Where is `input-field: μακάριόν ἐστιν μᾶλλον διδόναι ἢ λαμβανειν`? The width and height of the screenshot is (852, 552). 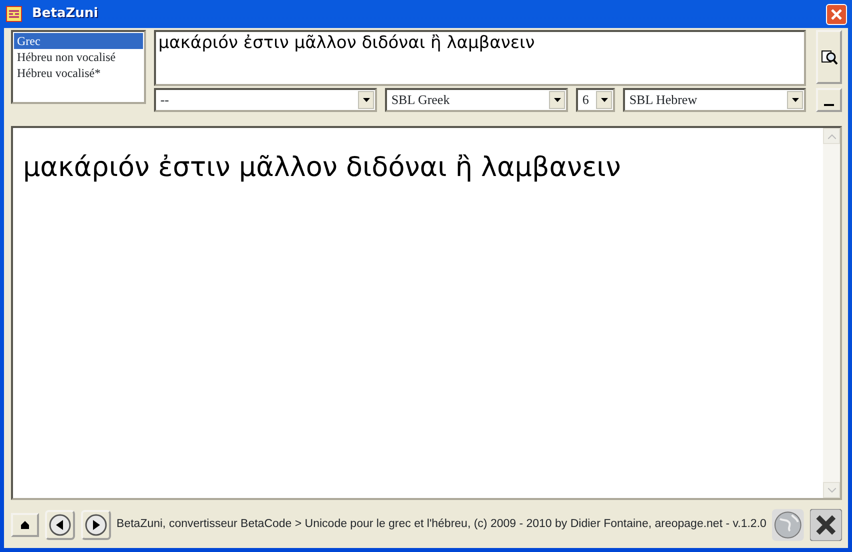
input-field: μακάριόν ἐστιν μᾶλλον διδόναι ἢ λαμβανειν is located at coordinates (480, 58).